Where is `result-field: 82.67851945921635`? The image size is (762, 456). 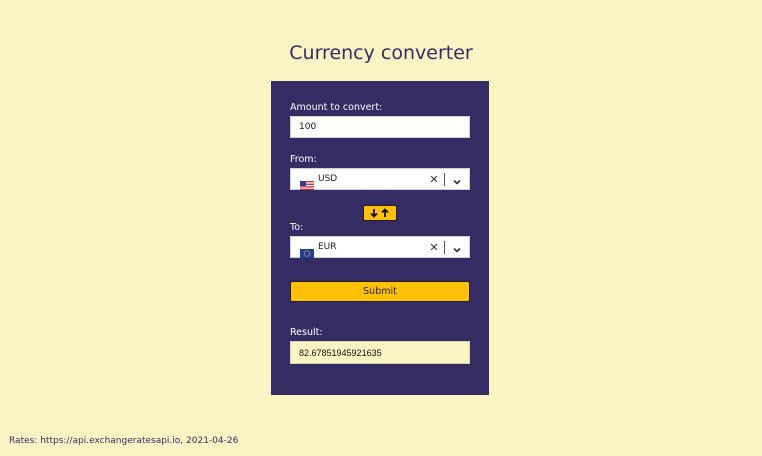
result-field: 82.67851945921635 is located at coordinates (380, 352).